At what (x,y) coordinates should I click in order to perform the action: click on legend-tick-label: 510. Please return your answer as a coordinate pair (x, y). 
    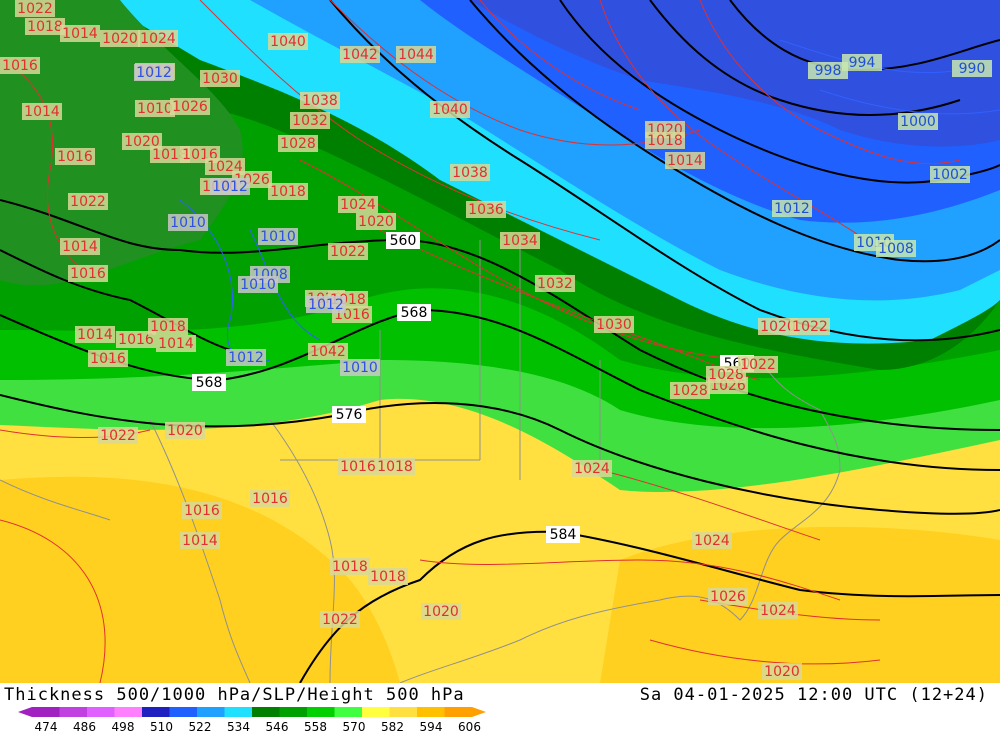
    Looking at the image, I should click on (161, 726).